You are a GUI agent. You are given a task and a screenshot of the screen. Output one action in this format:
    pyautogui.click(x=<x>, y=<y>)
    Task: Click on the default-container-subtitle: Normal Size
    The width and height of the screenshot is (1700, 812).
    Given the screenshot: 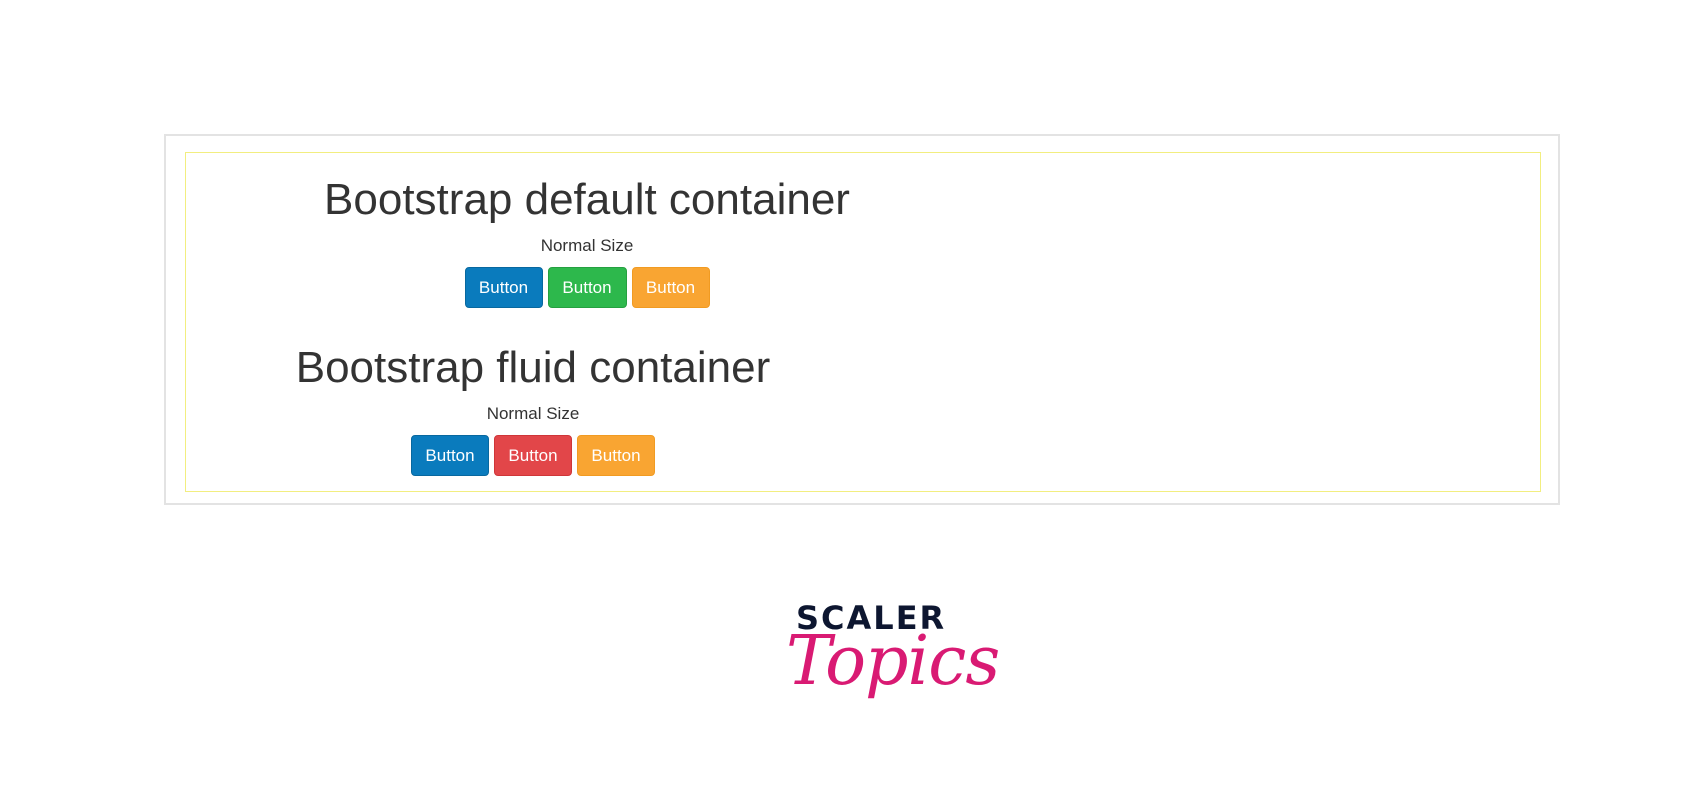 What is the action you would take?
    pyautogui.click(x=587, y=245)
    